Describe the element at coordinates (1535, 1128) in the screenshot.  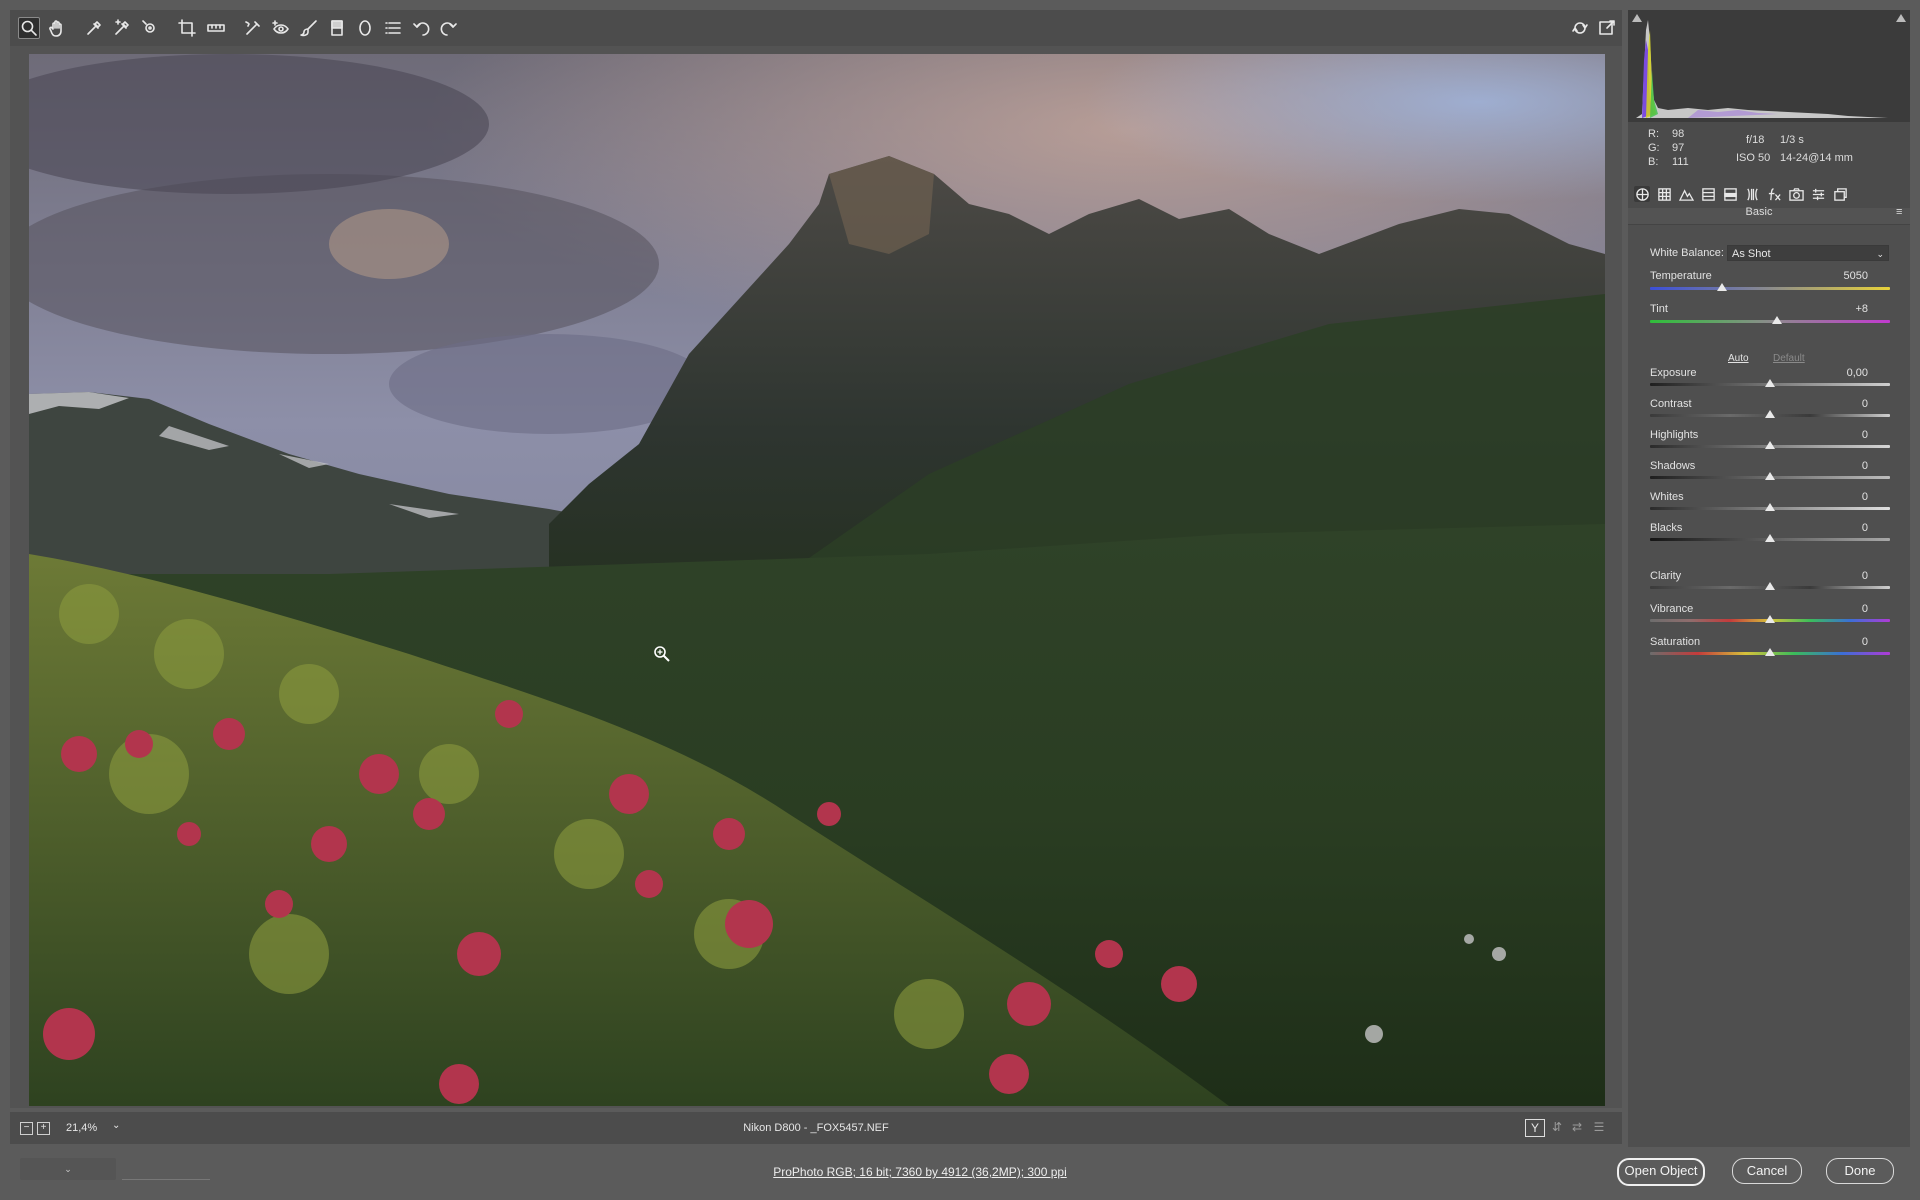
I see `view-toggle-button: Y` at that location.